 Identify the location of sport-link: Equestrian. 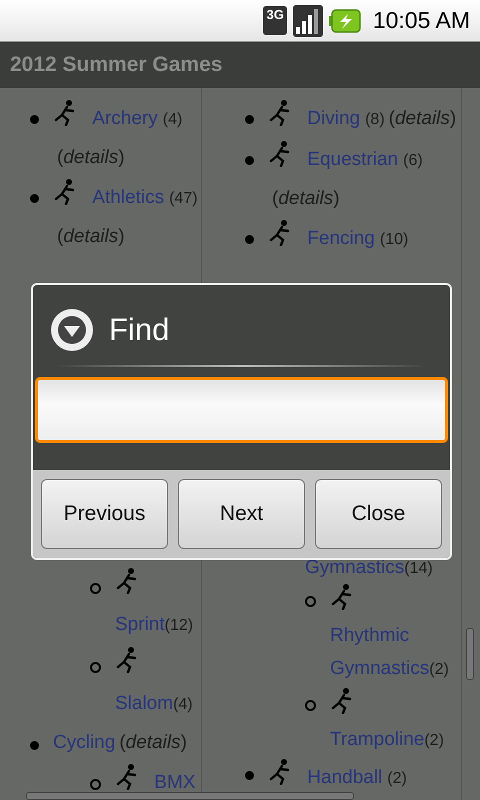
(352, 160).